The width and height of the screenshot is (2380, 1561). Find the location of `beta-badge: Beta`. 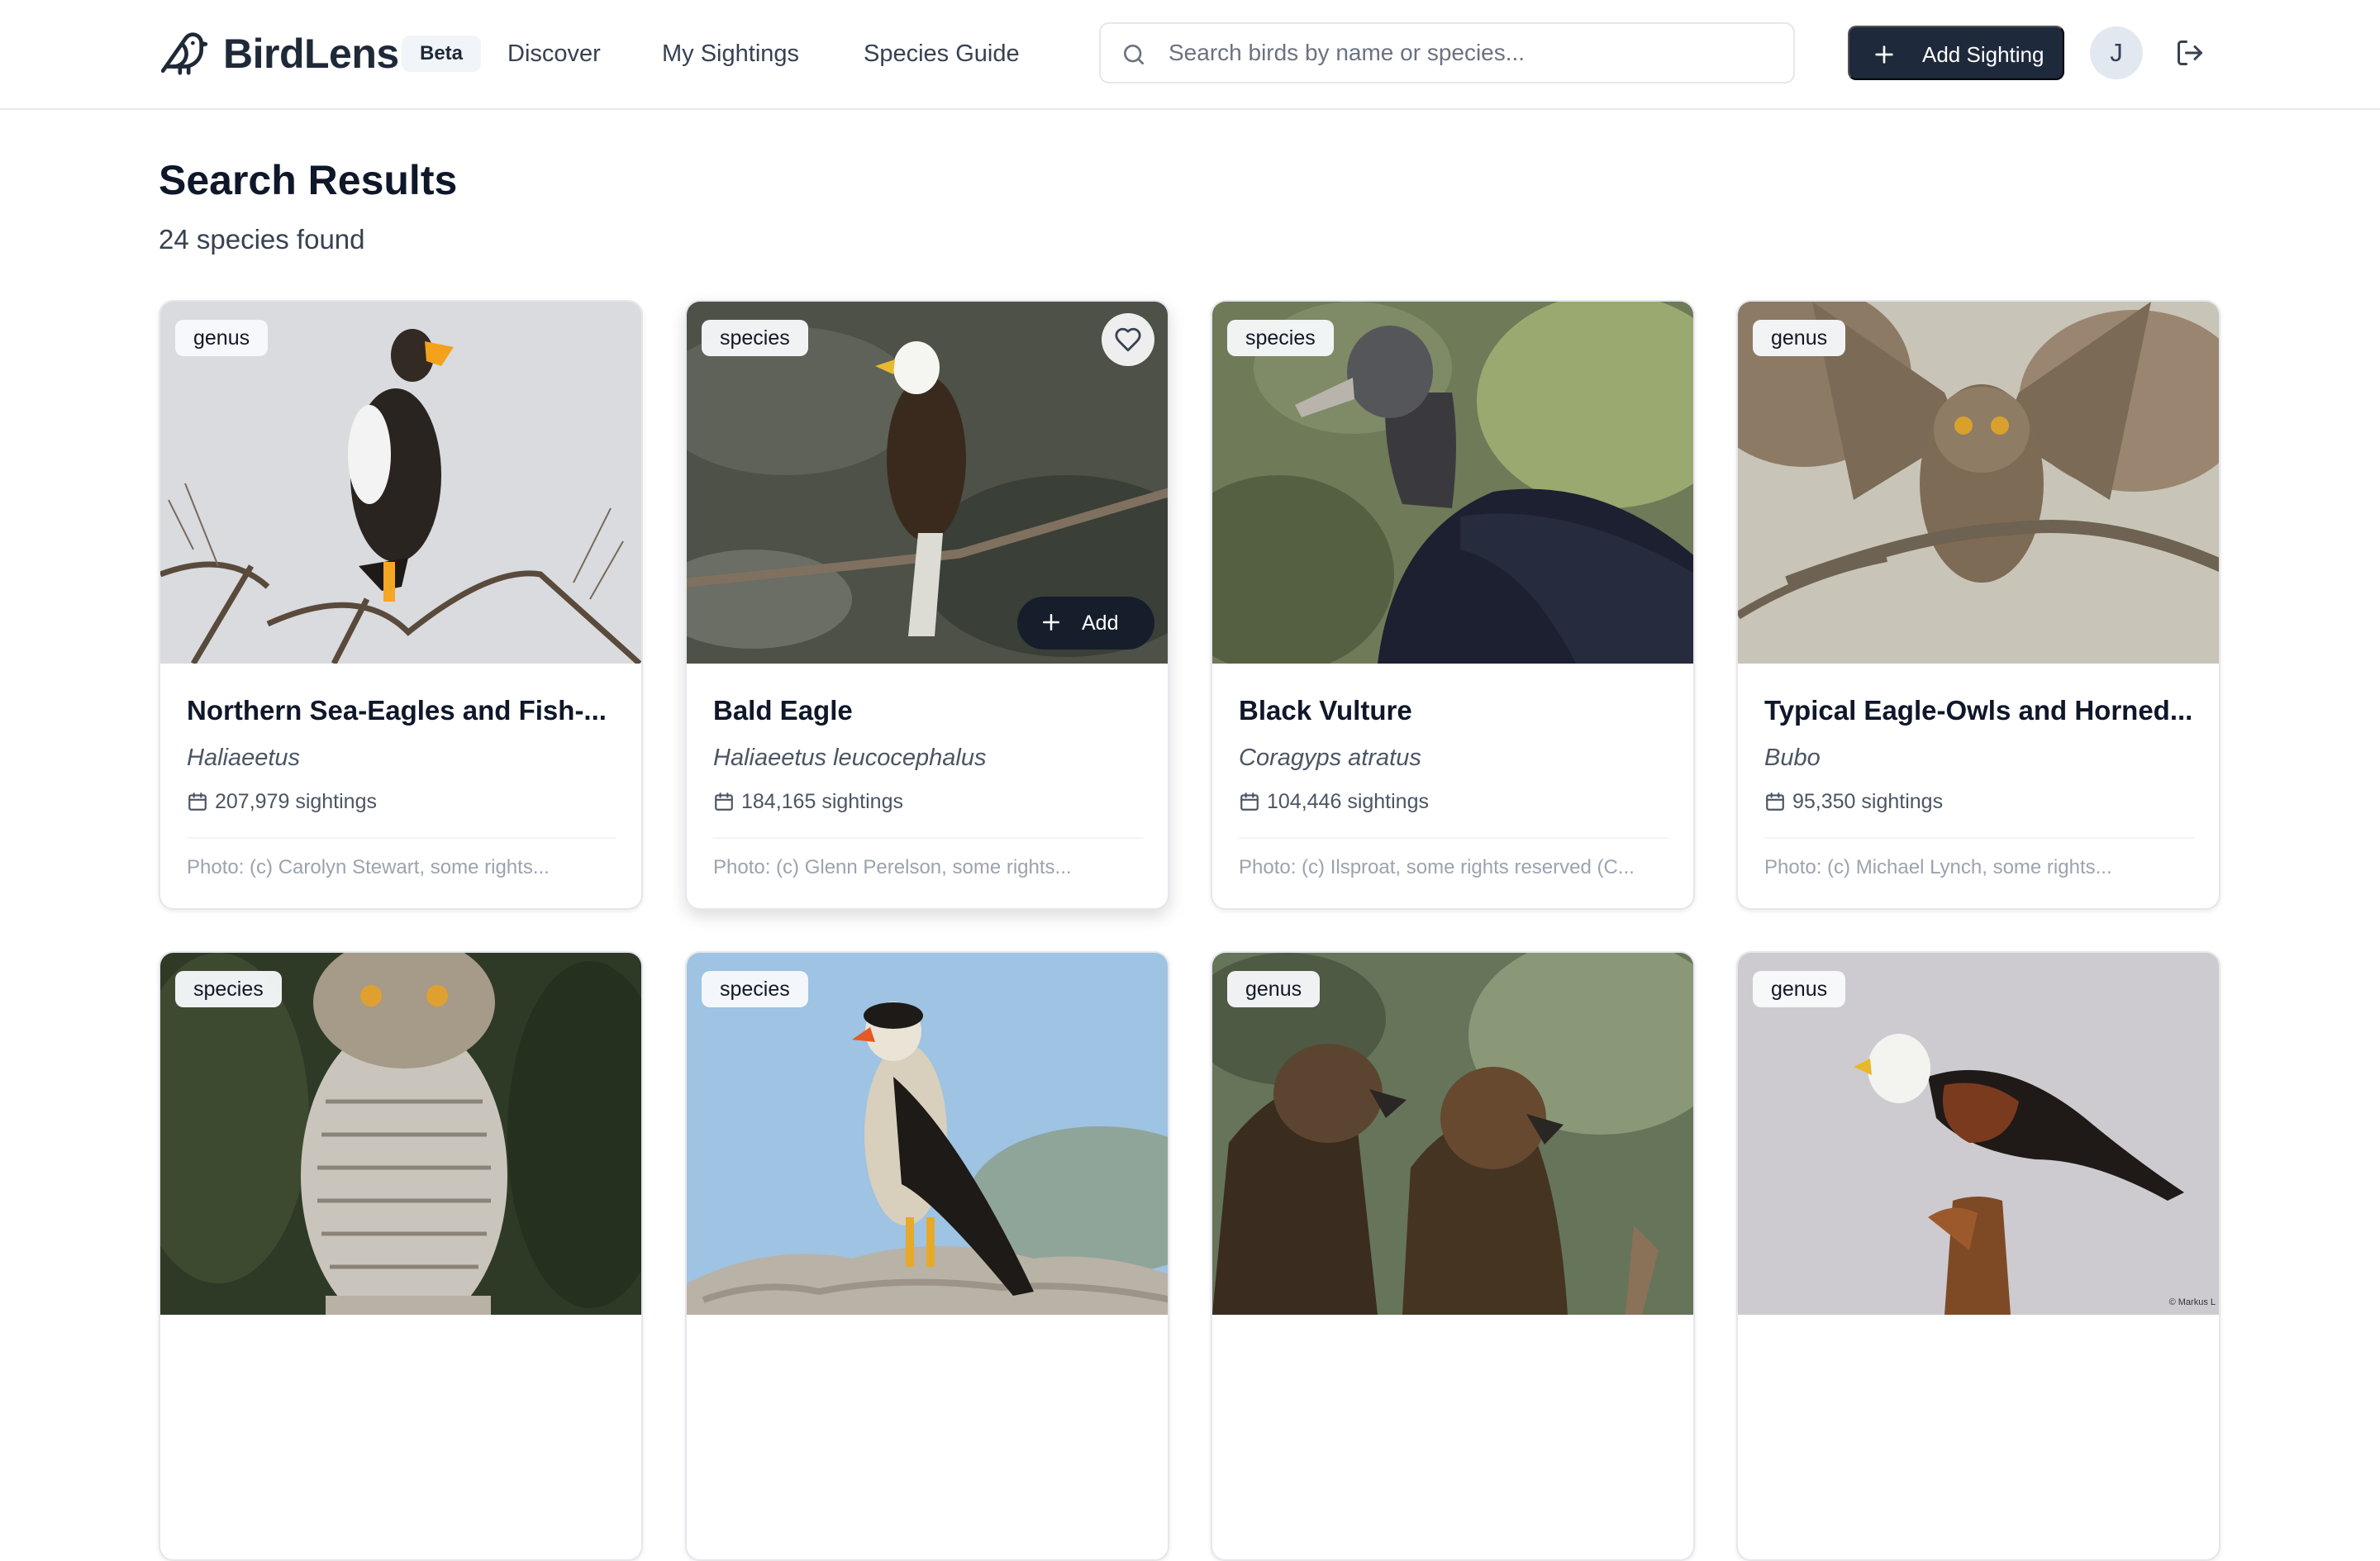

beta-badge: Beta is located at coordinates (442, 54).